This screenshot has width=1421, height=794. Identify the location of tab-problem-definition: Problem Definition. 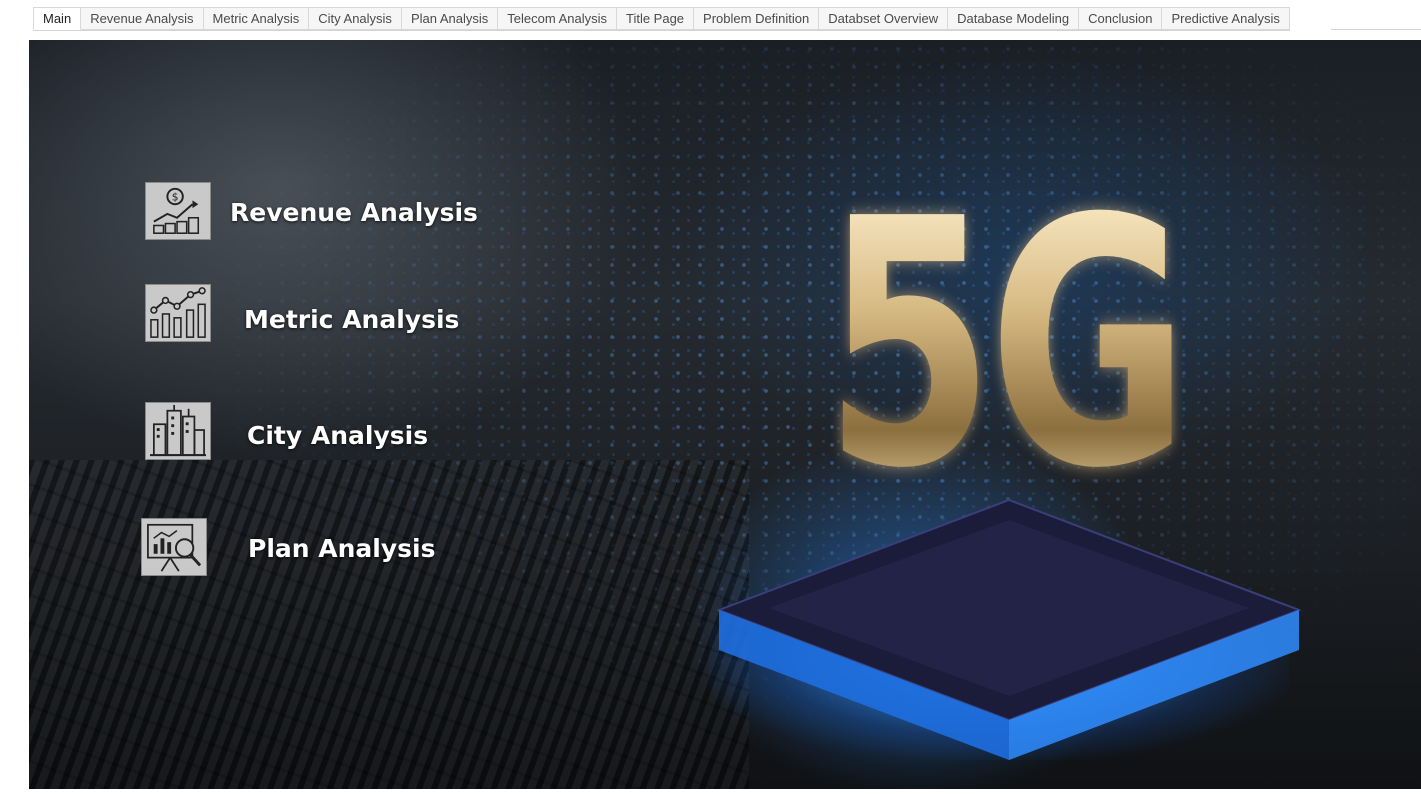
(757, 18).